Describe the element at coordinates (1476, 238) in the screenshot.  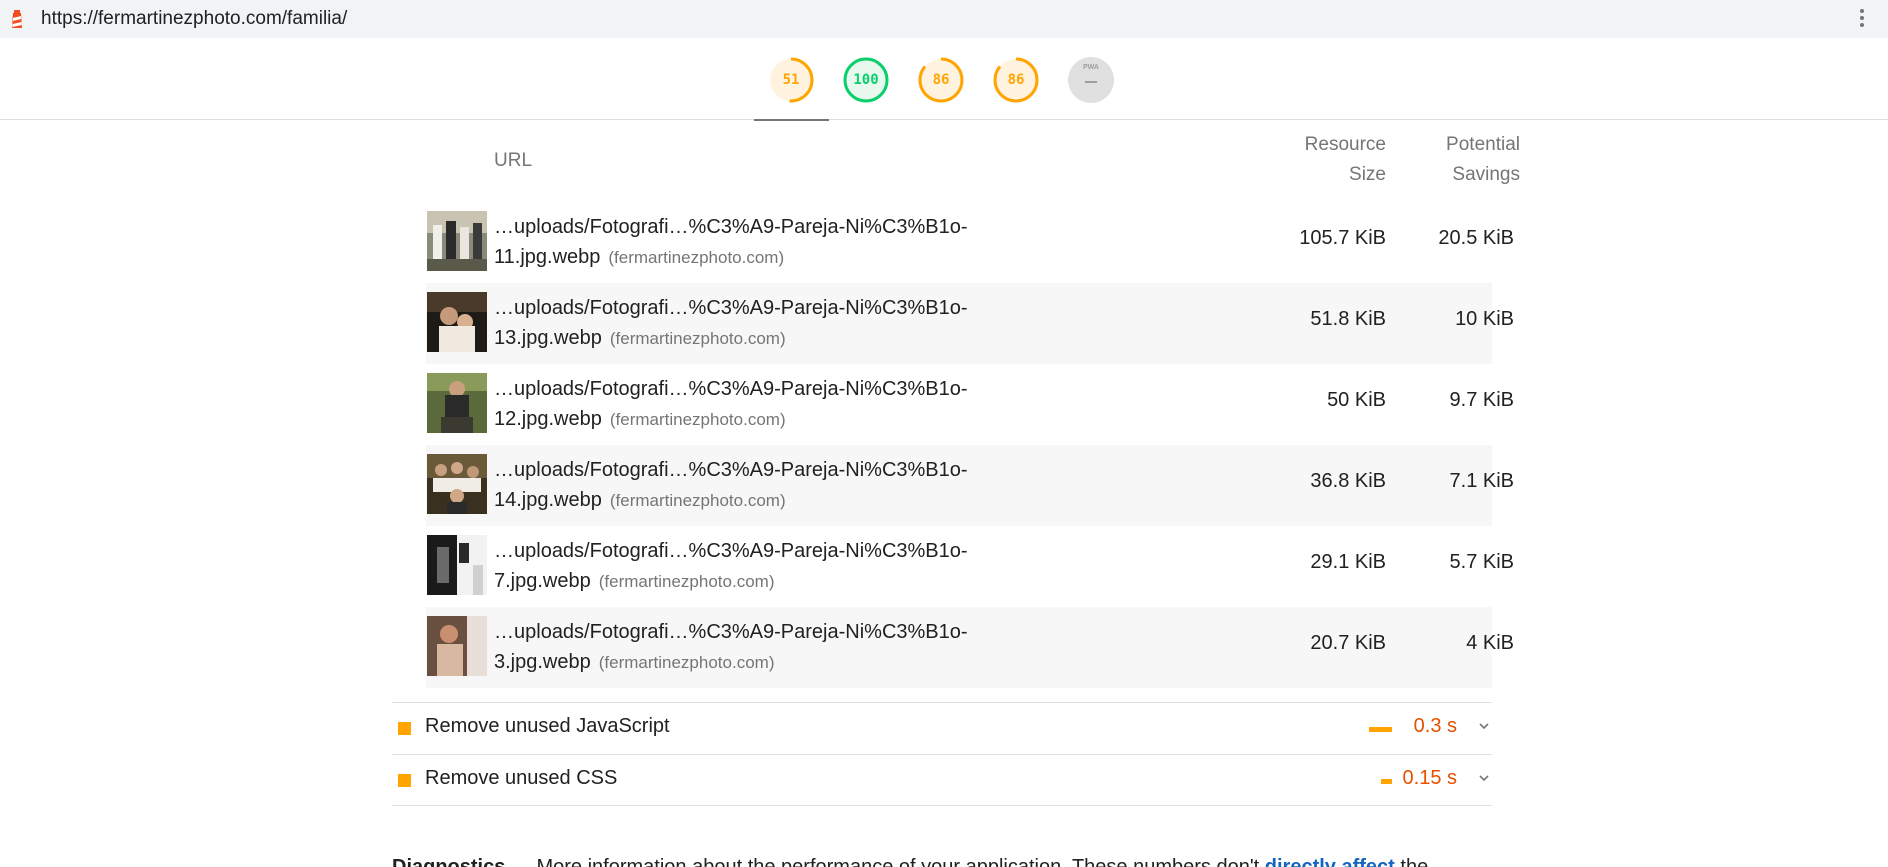
I see `potential-savings: 20.5 KiB` at that location.